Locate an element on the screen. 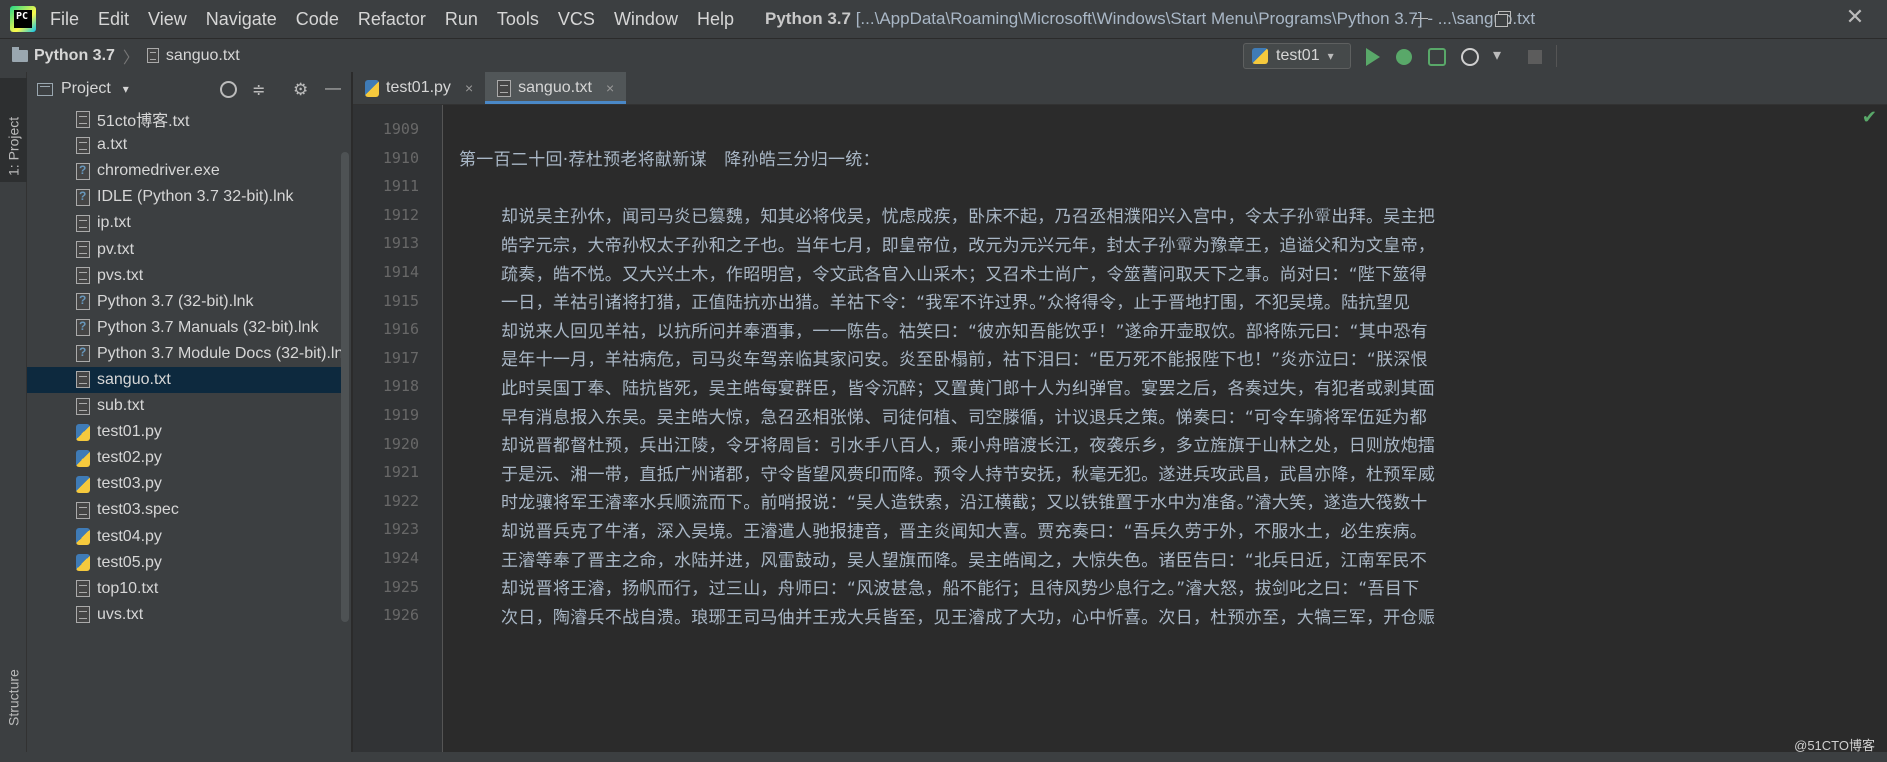  file-tree-item: 51cto博客.txt is located at coordinates (187, 119).